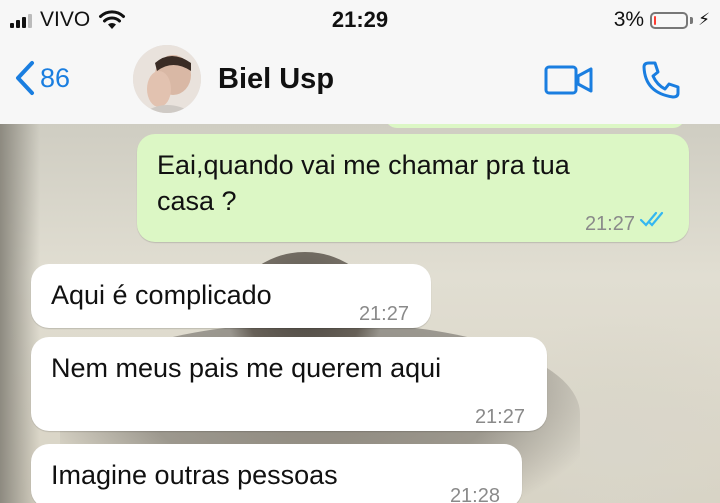 Image resolution: width=720 pixels, height=503 pixels. I want to click on previous-message-edge, so click(535, 126).